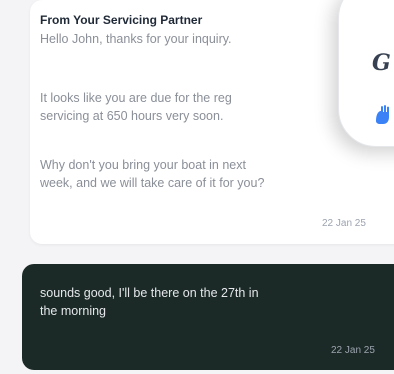 The image size is (394, 374). Describe the element at coordinates (382, 114) in the screenshot. I see `hand-icon` at that location.